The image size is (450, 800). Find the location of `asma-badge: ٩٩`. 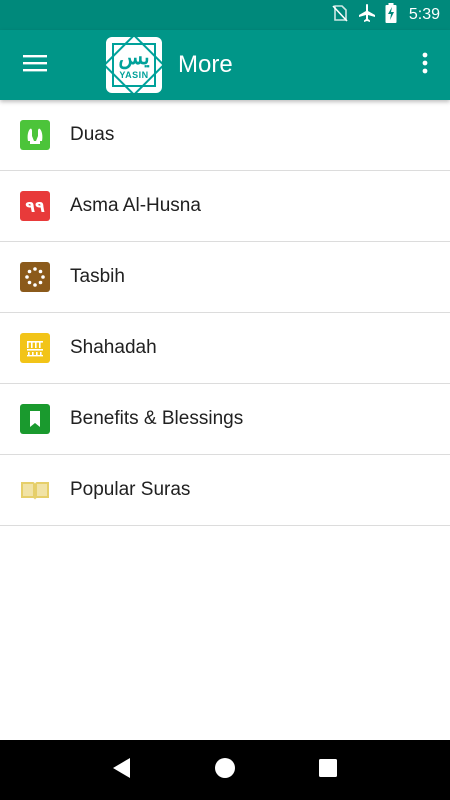

asma-badge: ٩٩ is located at coordinates (35, 206).